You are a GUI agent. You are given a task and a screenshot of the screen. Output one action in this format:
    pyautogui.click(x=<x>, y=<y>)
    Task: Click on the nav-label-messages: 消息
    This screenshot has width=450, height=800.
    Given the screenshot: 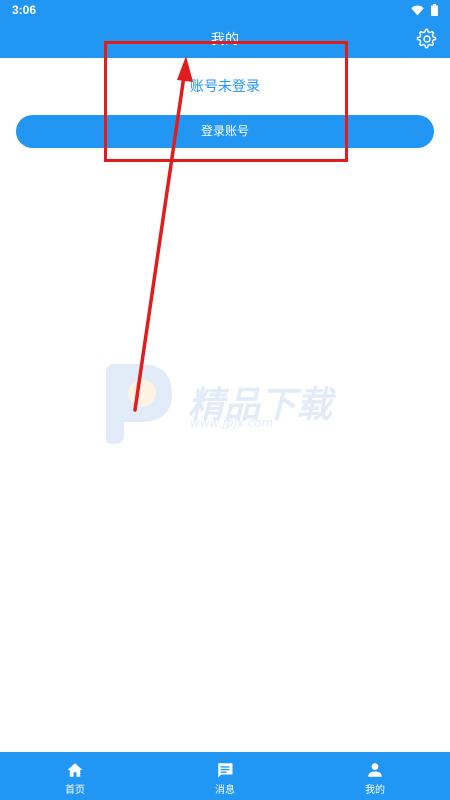 What is the action you would take?
    pyautogui.click(x=225, y=790)
    